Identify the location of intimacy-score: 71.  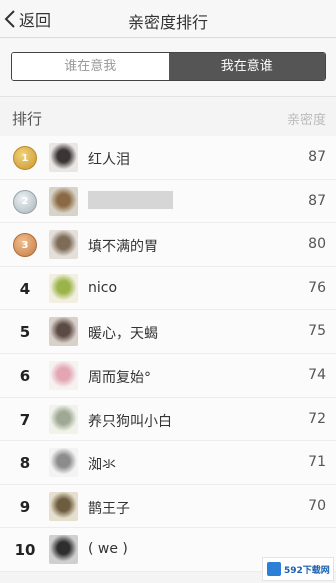
(317, 462).